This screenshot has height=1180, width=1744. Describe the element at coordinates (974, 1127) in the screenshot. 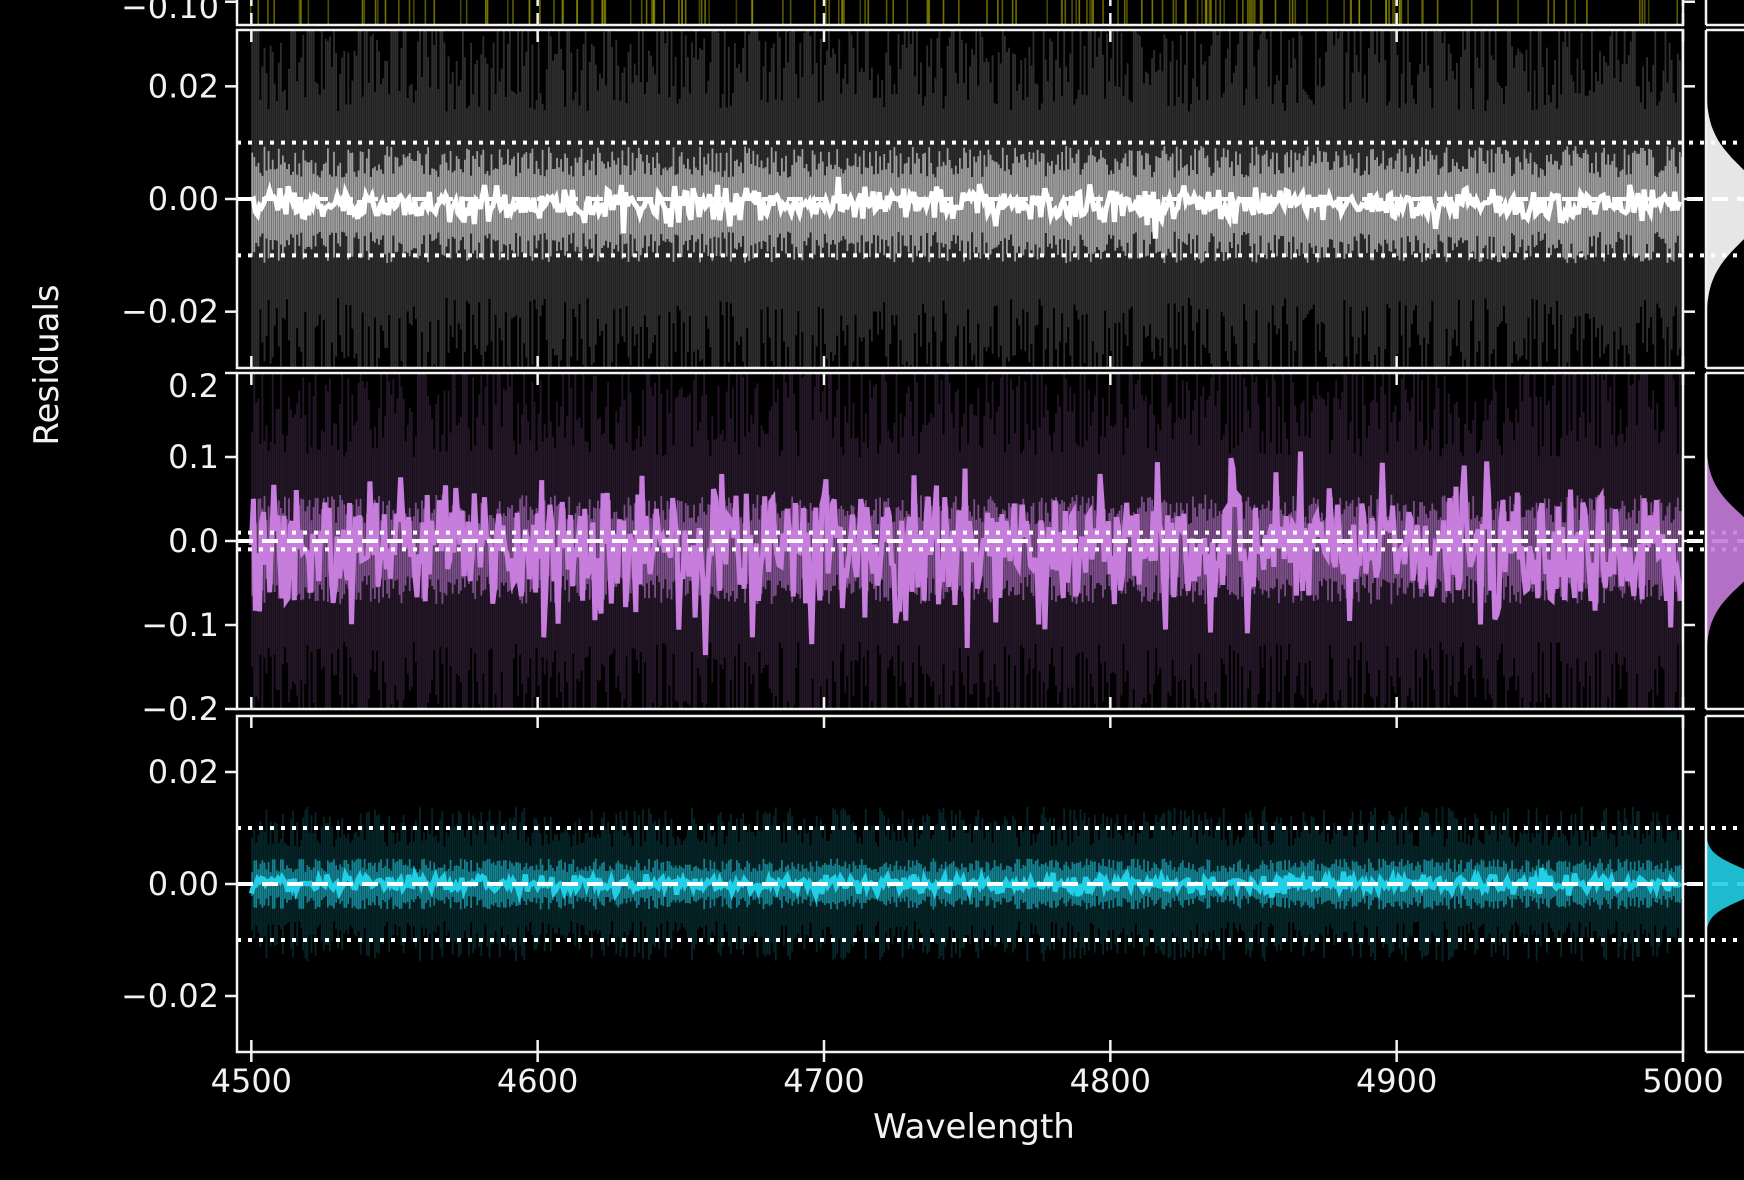

I see `x-axis-label: Wavelength` at that location.